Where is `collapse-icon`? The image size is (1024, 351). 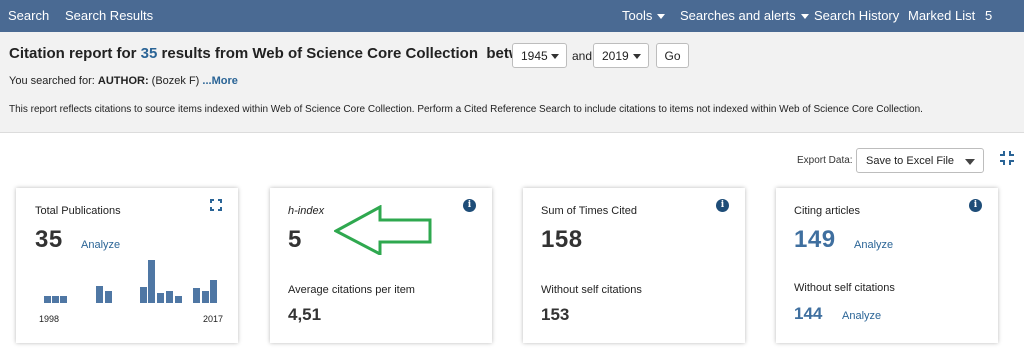
collapse-icon is located at coordinates (1007, 158).